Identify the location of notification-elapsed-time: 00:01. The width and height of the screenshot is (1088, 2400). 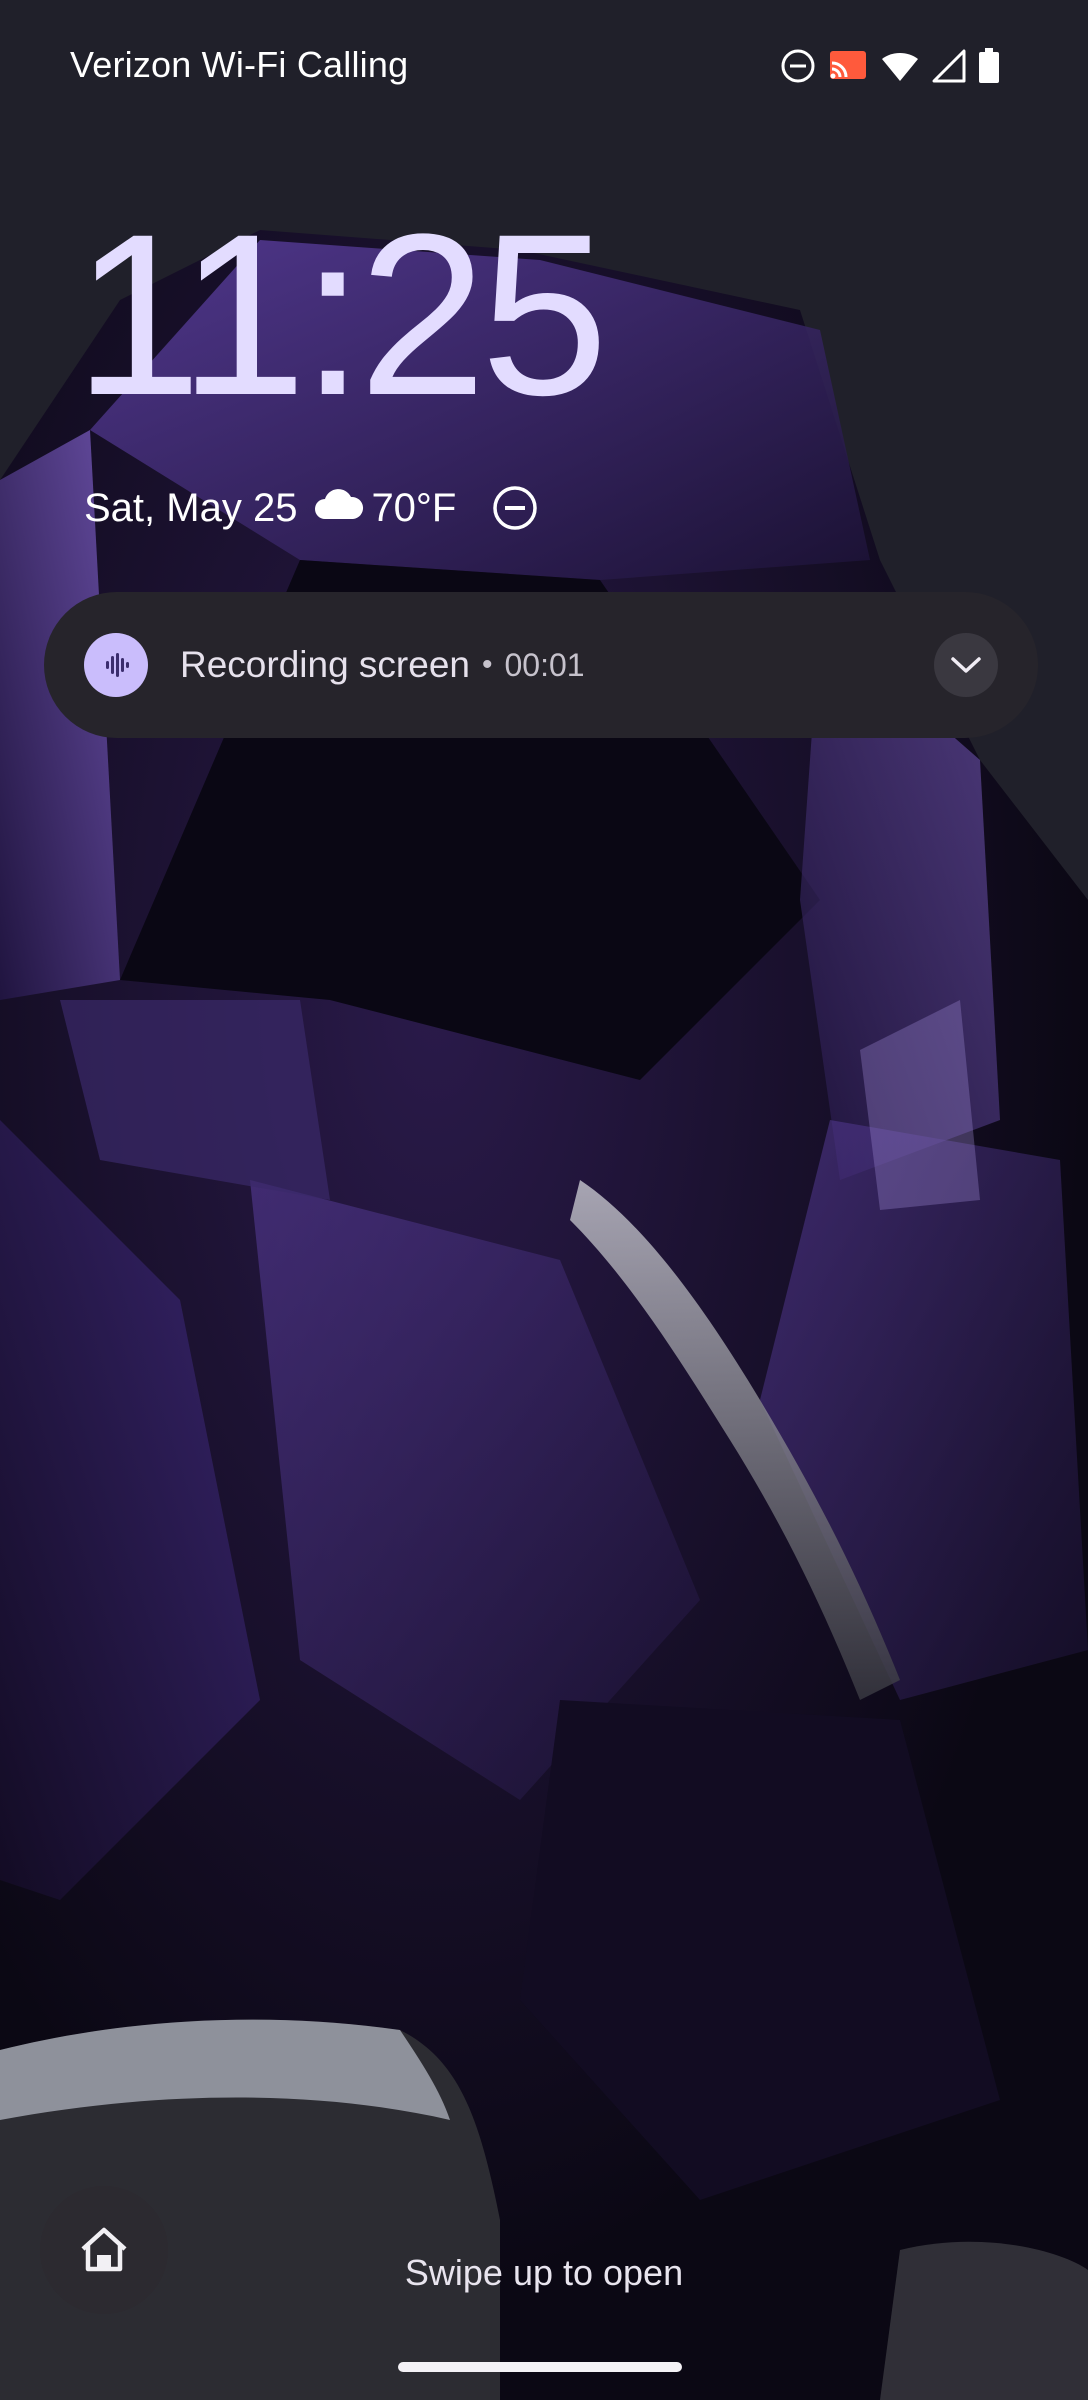
(544, 664).